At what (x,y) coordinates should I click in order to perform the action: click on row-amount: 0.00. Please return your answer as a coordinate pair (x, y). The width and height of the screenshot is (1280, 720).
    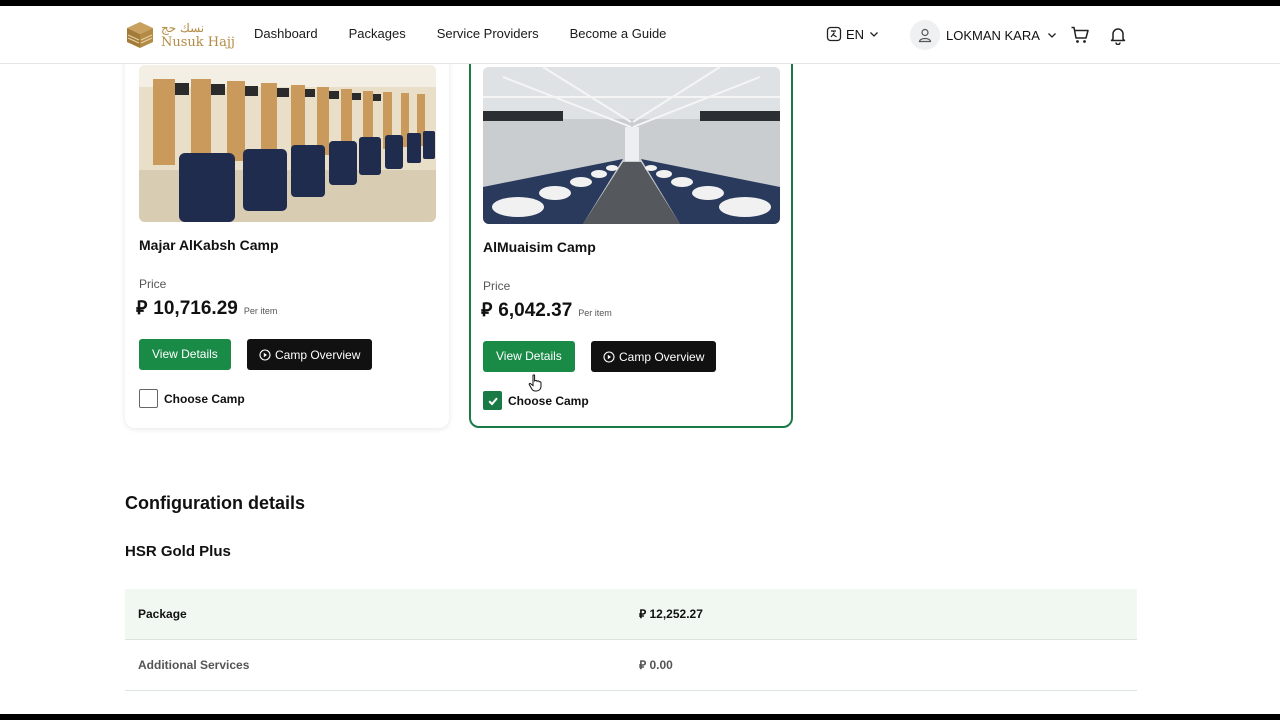
    Looking at the image, I should click on (661, 664).